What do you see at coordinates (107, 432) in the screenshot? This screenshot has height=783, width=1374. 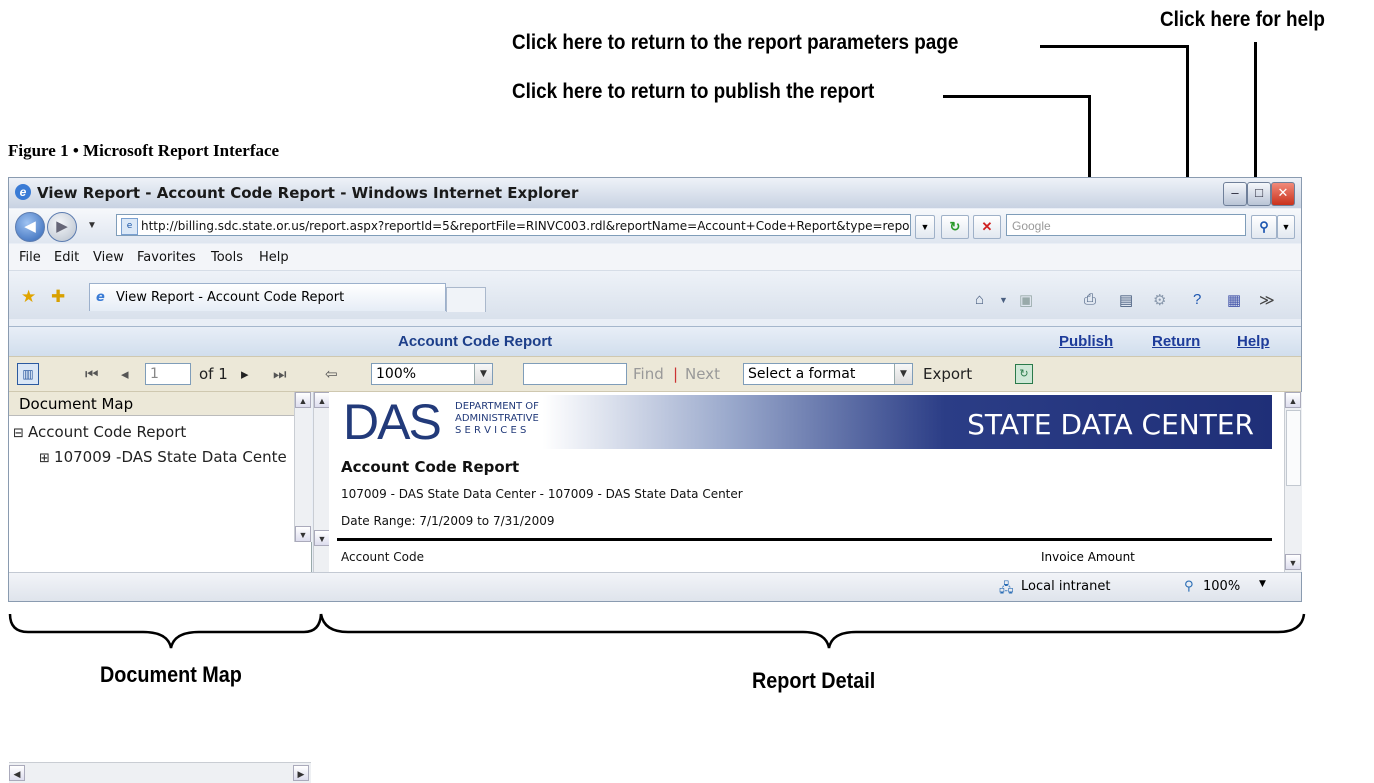 I see `tree-root-label: Account Code Report` at bounding box center [107, 432].